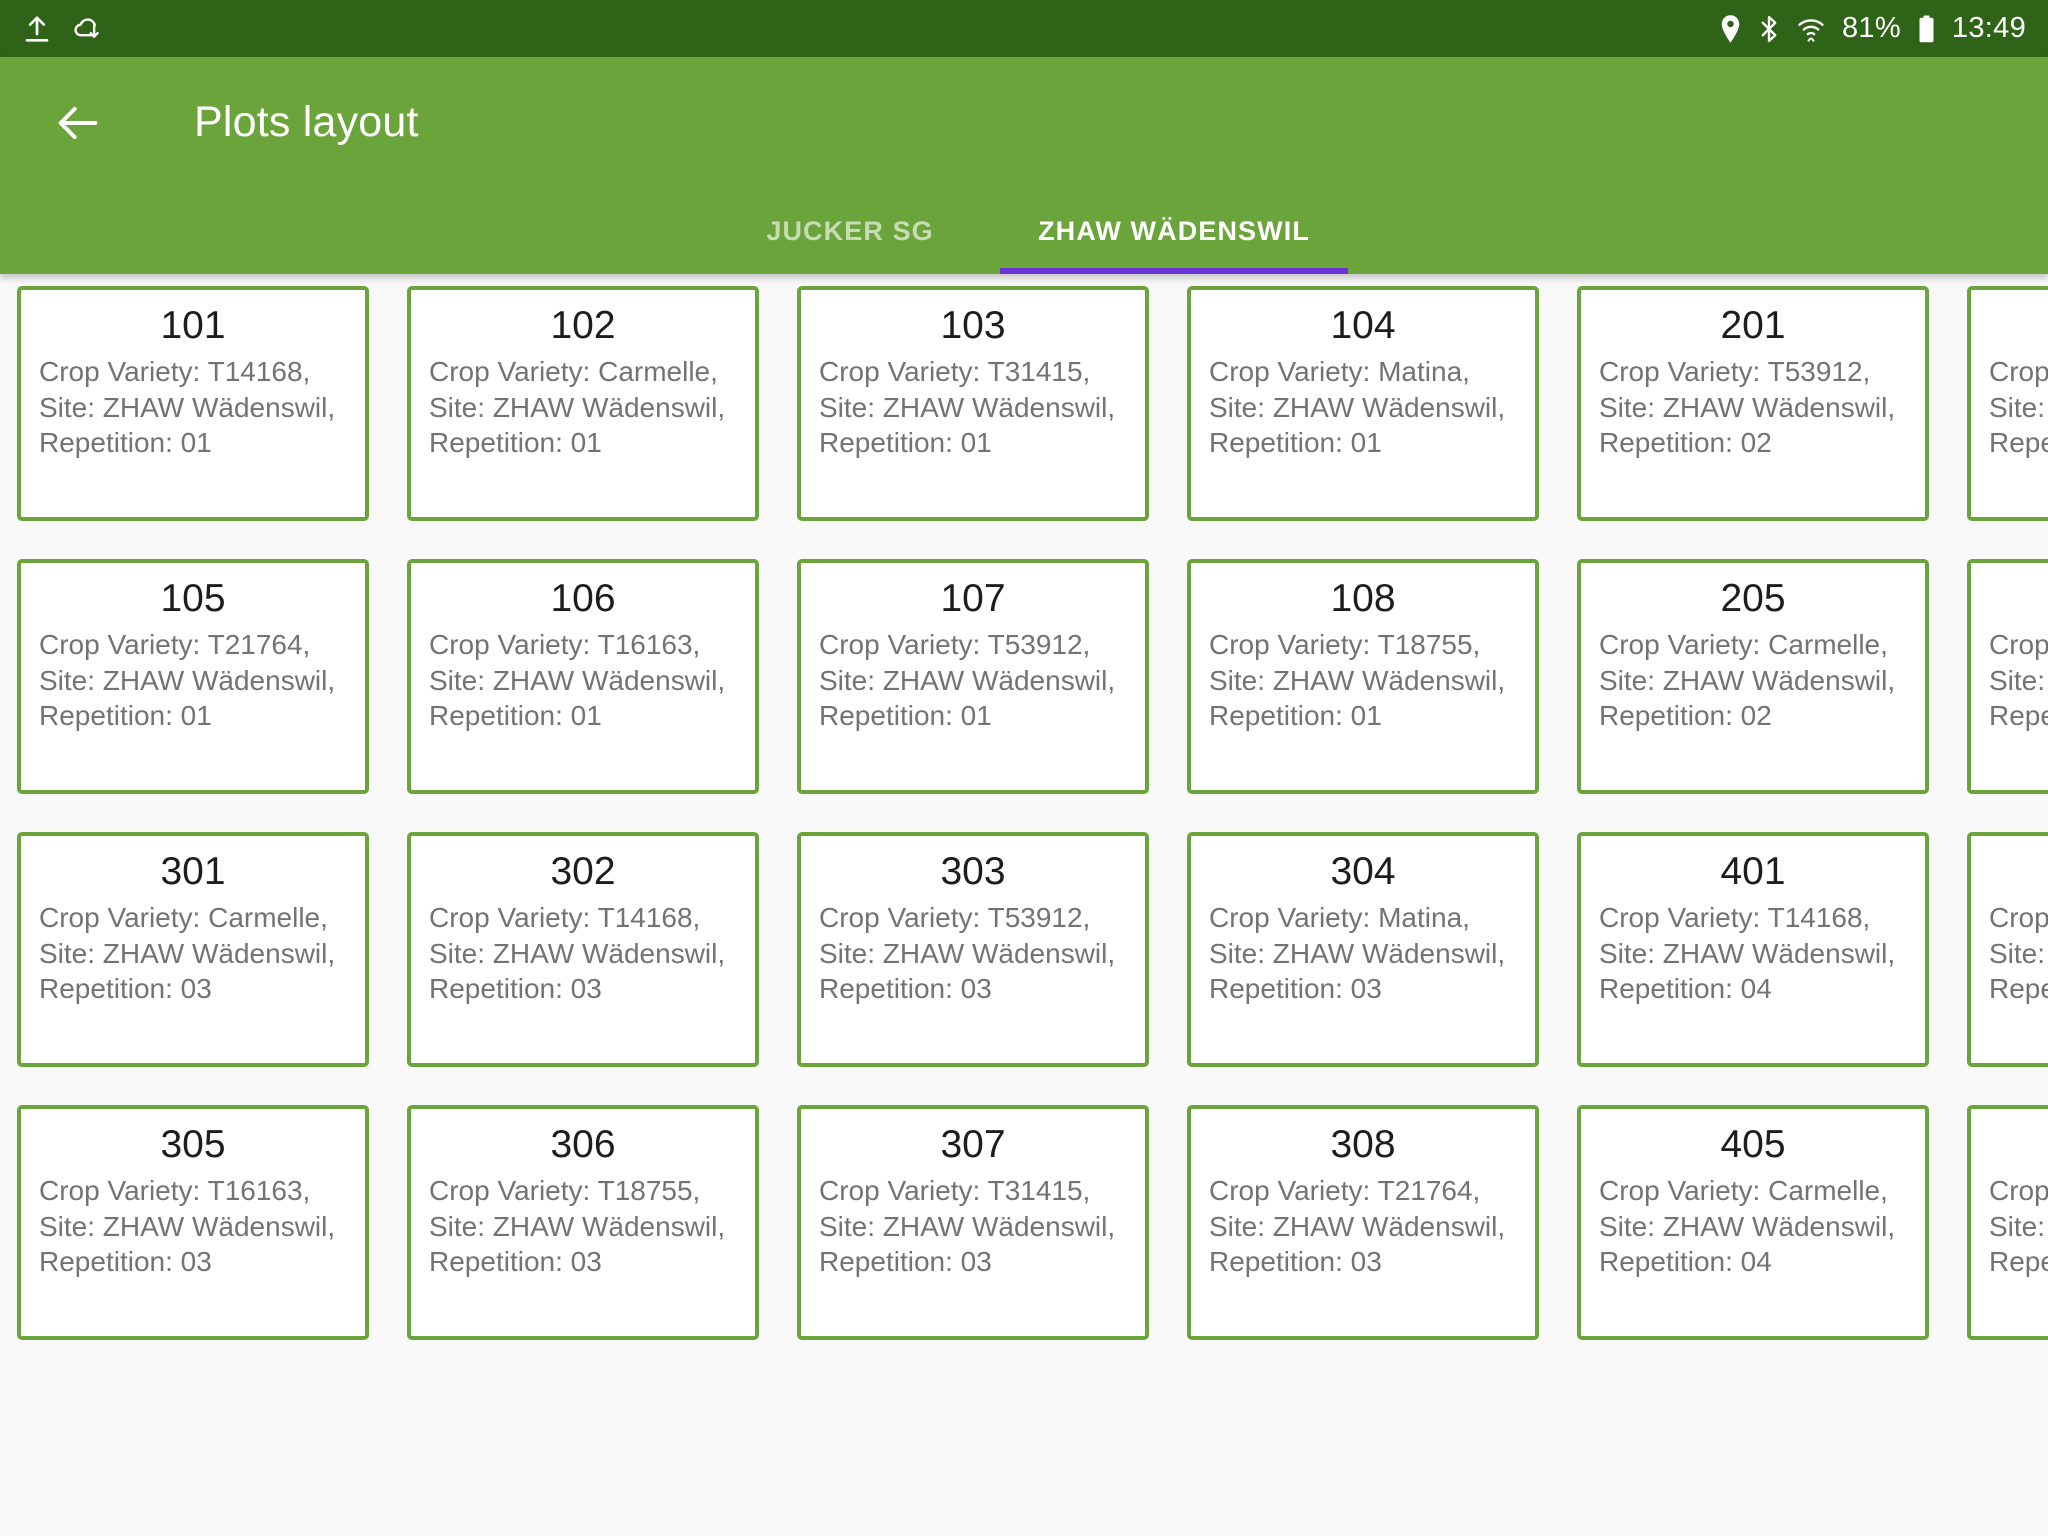  Describe the element at coordinates (88, 29) in the screenshot. I see `cloud-sync-icon` at that location.